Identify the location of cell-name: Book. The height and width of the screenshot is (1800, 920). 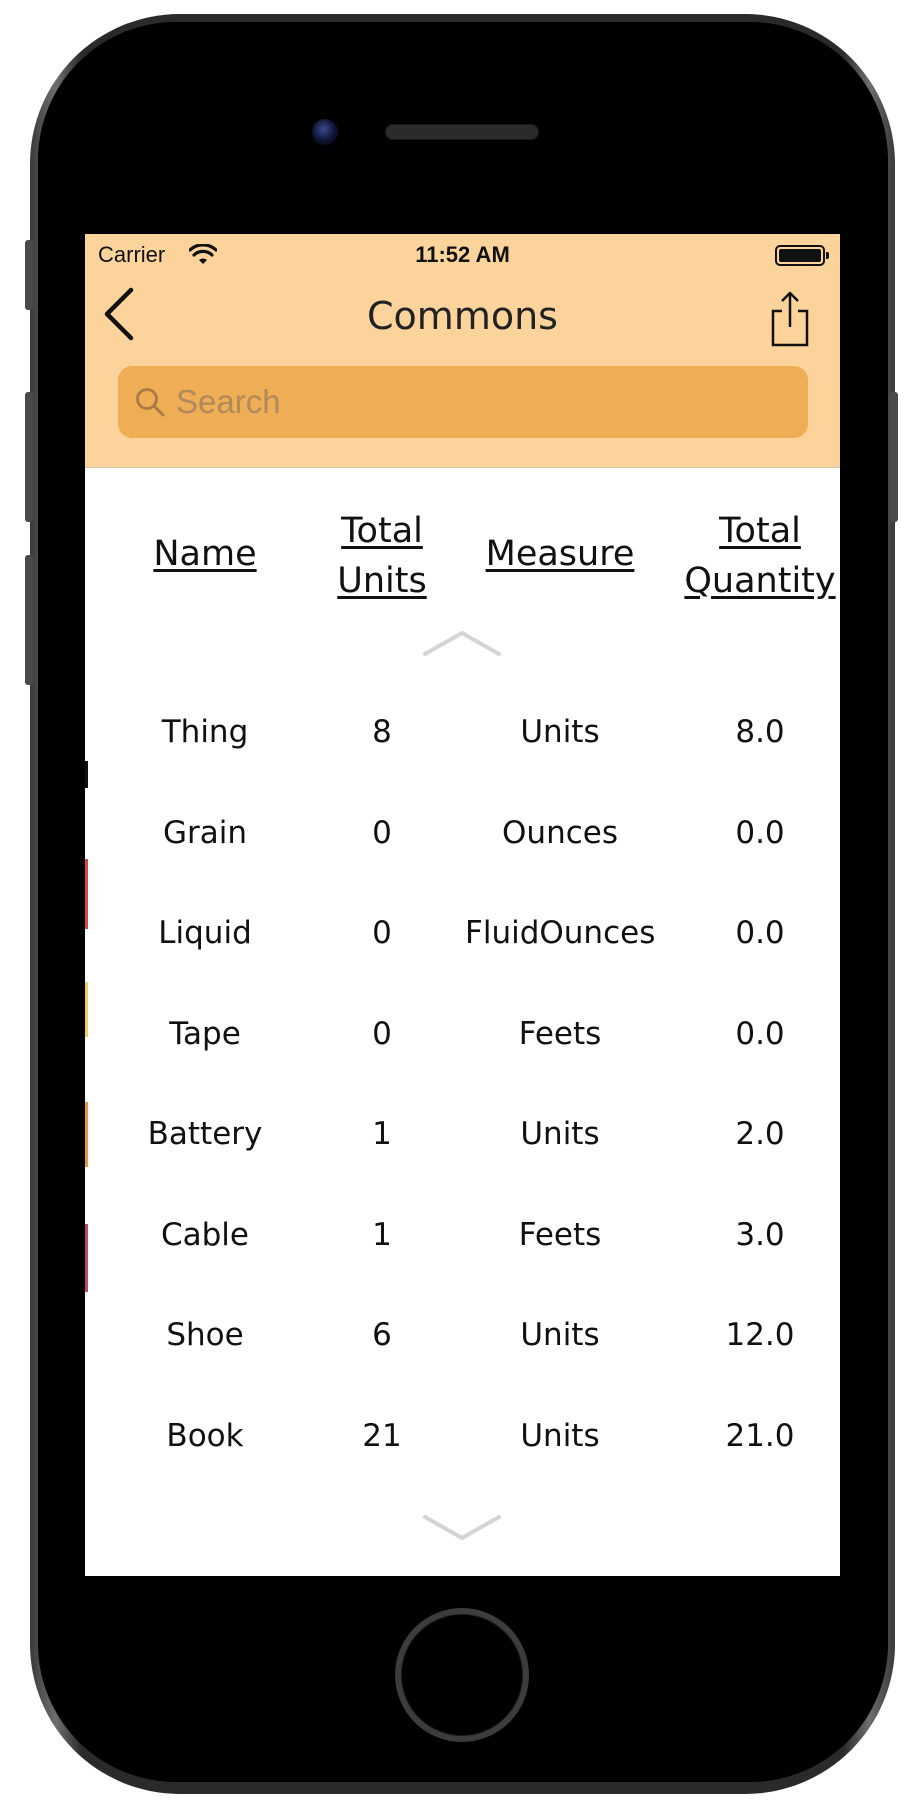
(205, 1436).